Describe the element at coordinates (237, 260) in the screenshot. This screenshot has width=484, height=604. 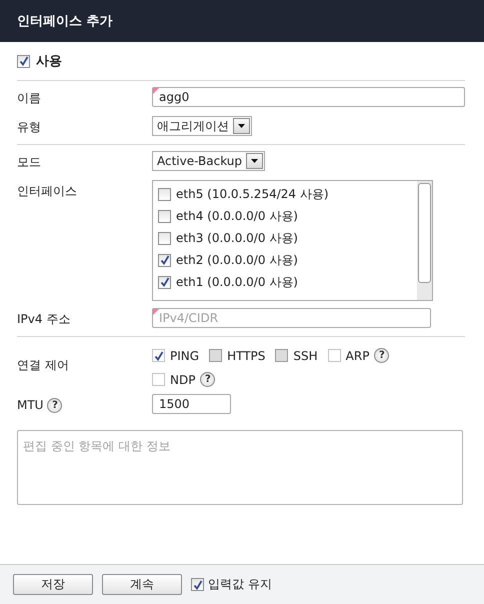
I see `list-item-label: eth2 (0.0.0.0/0 사용)` at that location.